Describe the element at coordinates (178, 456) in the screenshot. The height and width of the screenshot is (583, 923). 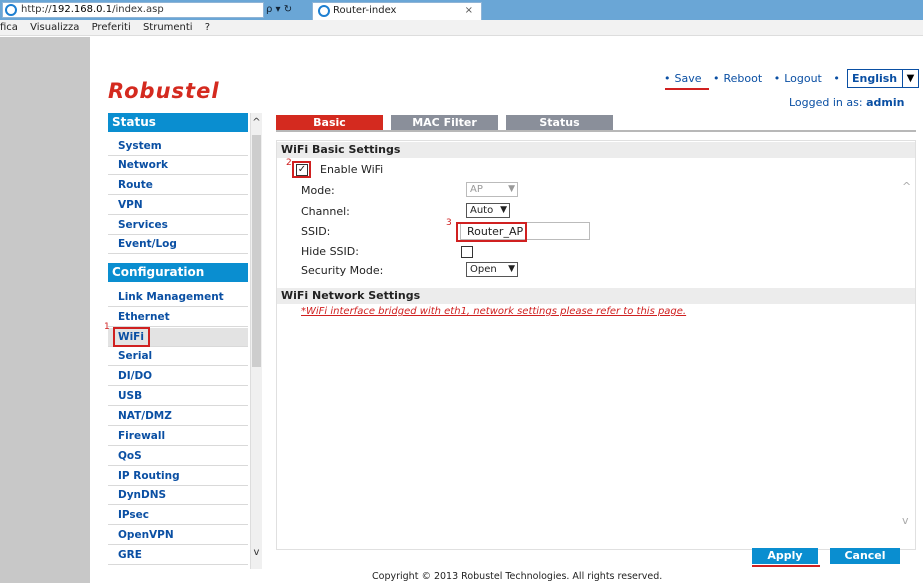
I see `sidebar-item-qos: QoS` at that location.